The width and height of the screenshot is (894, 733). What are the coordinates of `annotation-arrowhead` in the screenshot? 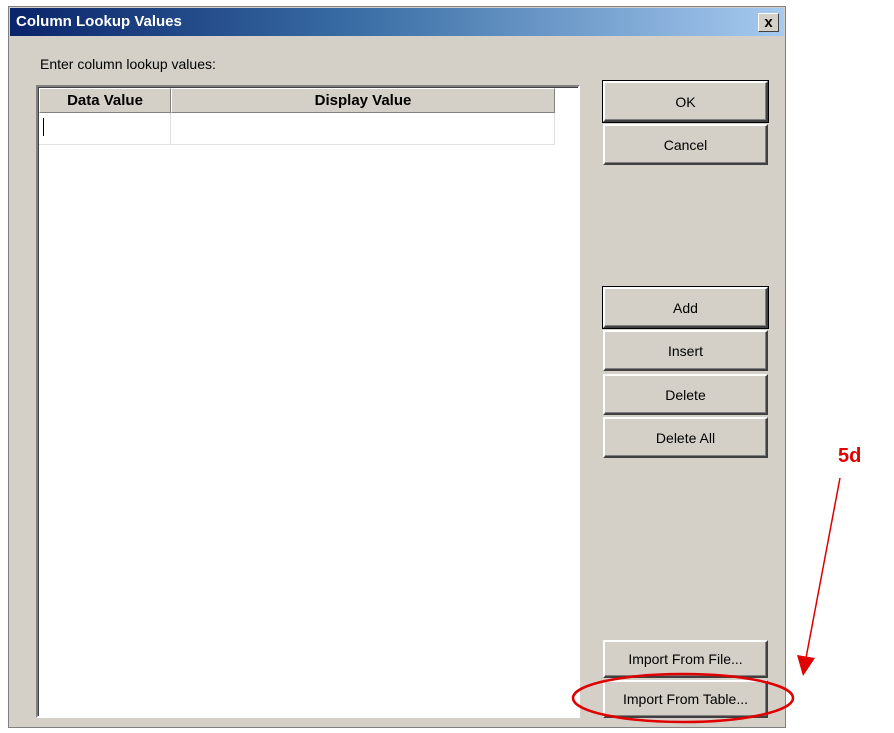 It's located at (806, 665).